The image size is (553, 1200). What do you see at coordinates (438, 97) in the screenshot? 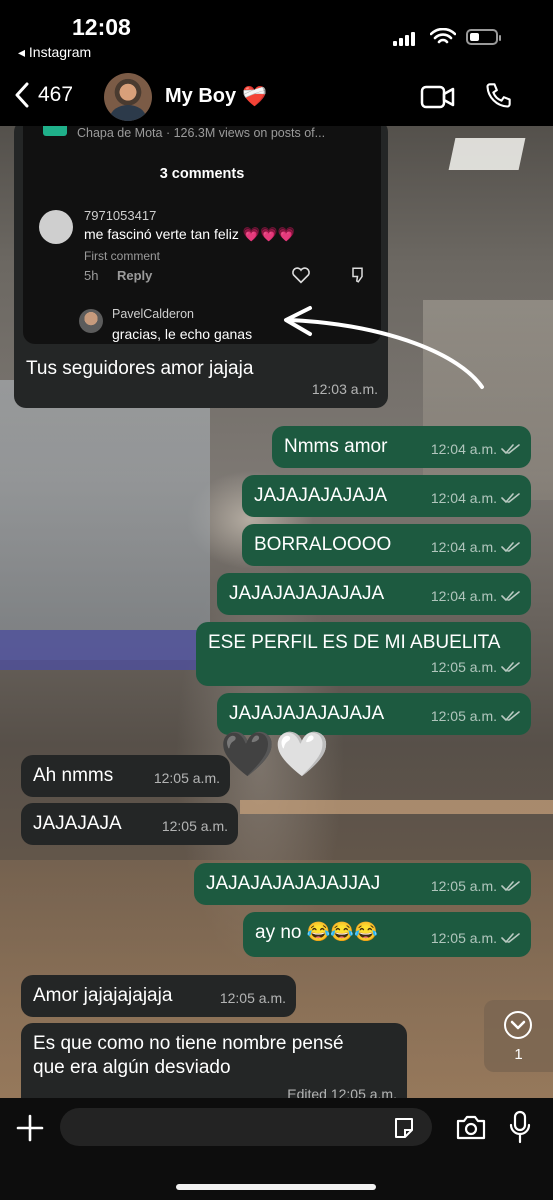
I see `video-call-icon` at bounding box center [438, 97].